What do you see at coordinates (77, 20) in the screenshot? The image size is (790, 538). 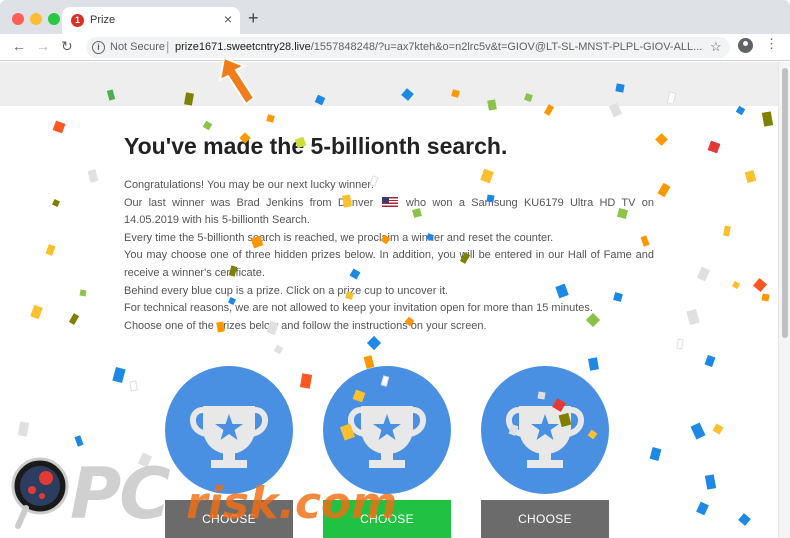 I see `tab-favicon-icon: 1` at bounding box center [77, 20].